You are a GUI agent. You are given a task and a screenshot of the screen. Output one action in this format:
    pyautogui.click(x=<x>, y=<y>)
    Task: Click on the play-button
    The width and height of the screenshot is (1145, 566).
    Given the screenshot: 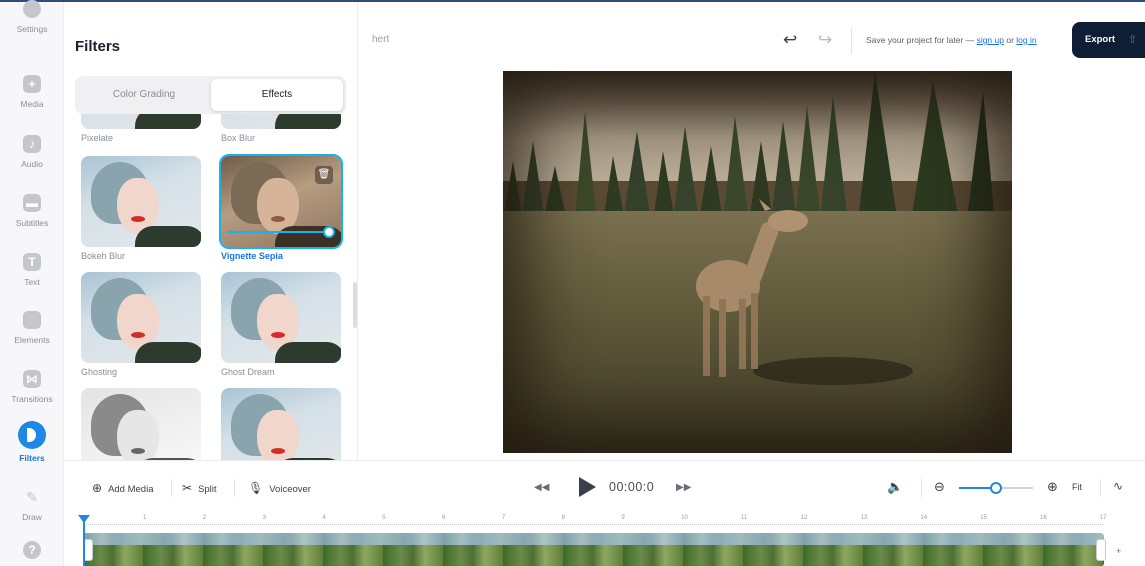 What is the action you would take?
    pyautogui.click(x=587, y=487)
    